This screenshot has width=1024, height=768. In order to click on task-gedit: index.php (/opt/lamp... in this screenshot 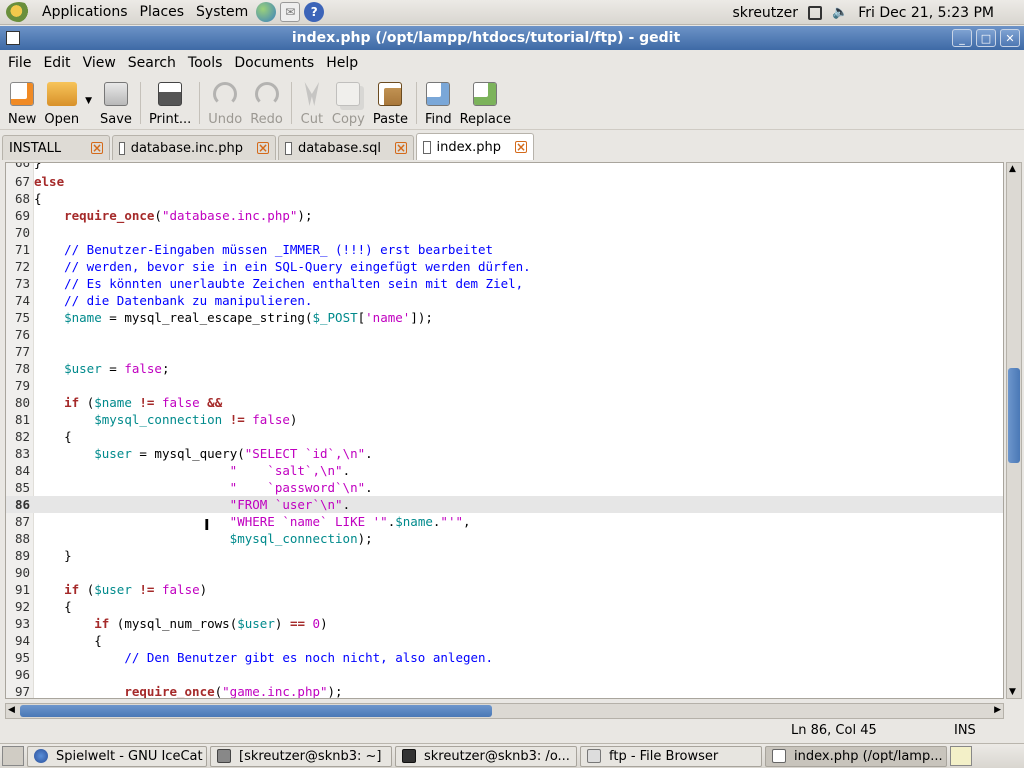, I will do `click(856, 756)`.